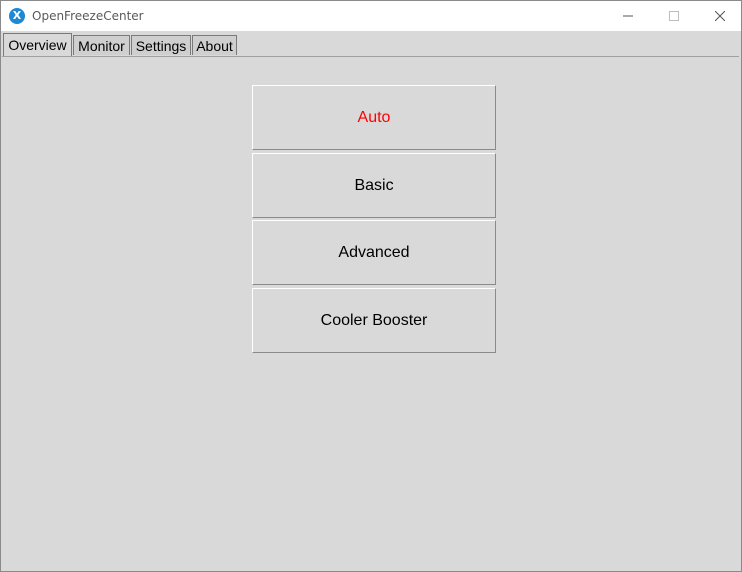 Image resolution: width=742 pixels, height=572 pixels. I want to click on close-icon, so click(720, 16).